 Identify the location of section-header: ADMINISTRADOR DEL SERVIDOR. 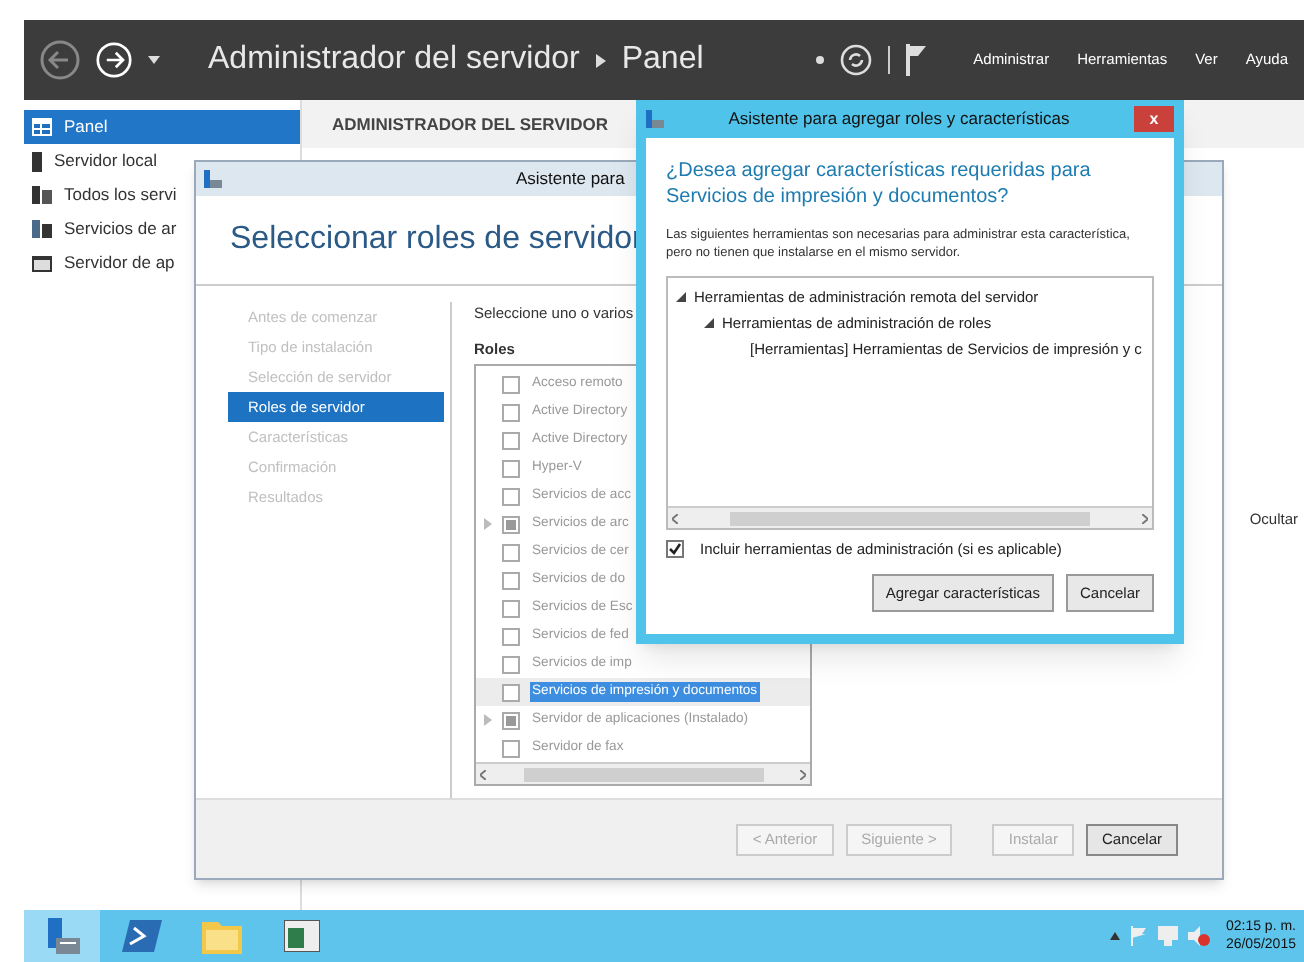
(470, 124).